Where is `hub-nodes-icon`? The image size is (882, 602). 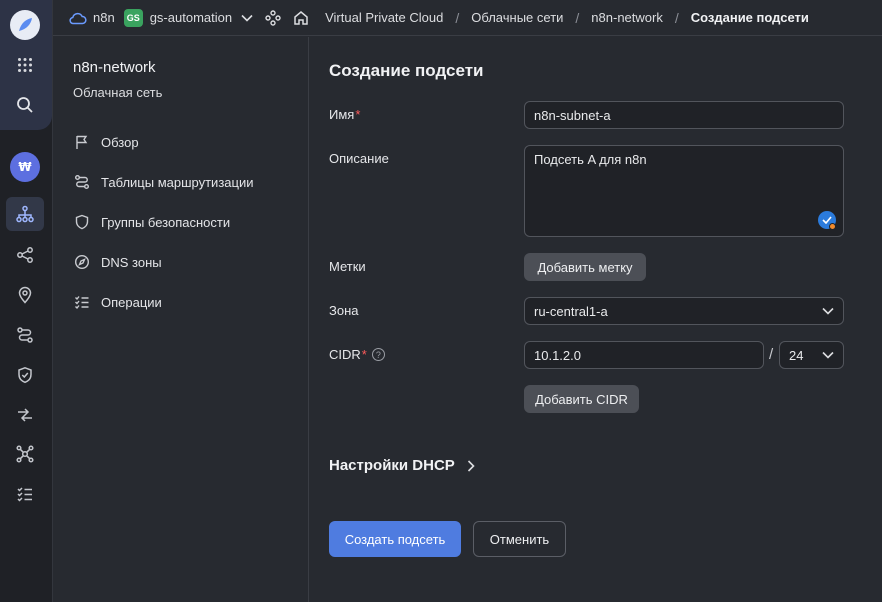
hub-nodes-icon is located at coordinates (25, 454).